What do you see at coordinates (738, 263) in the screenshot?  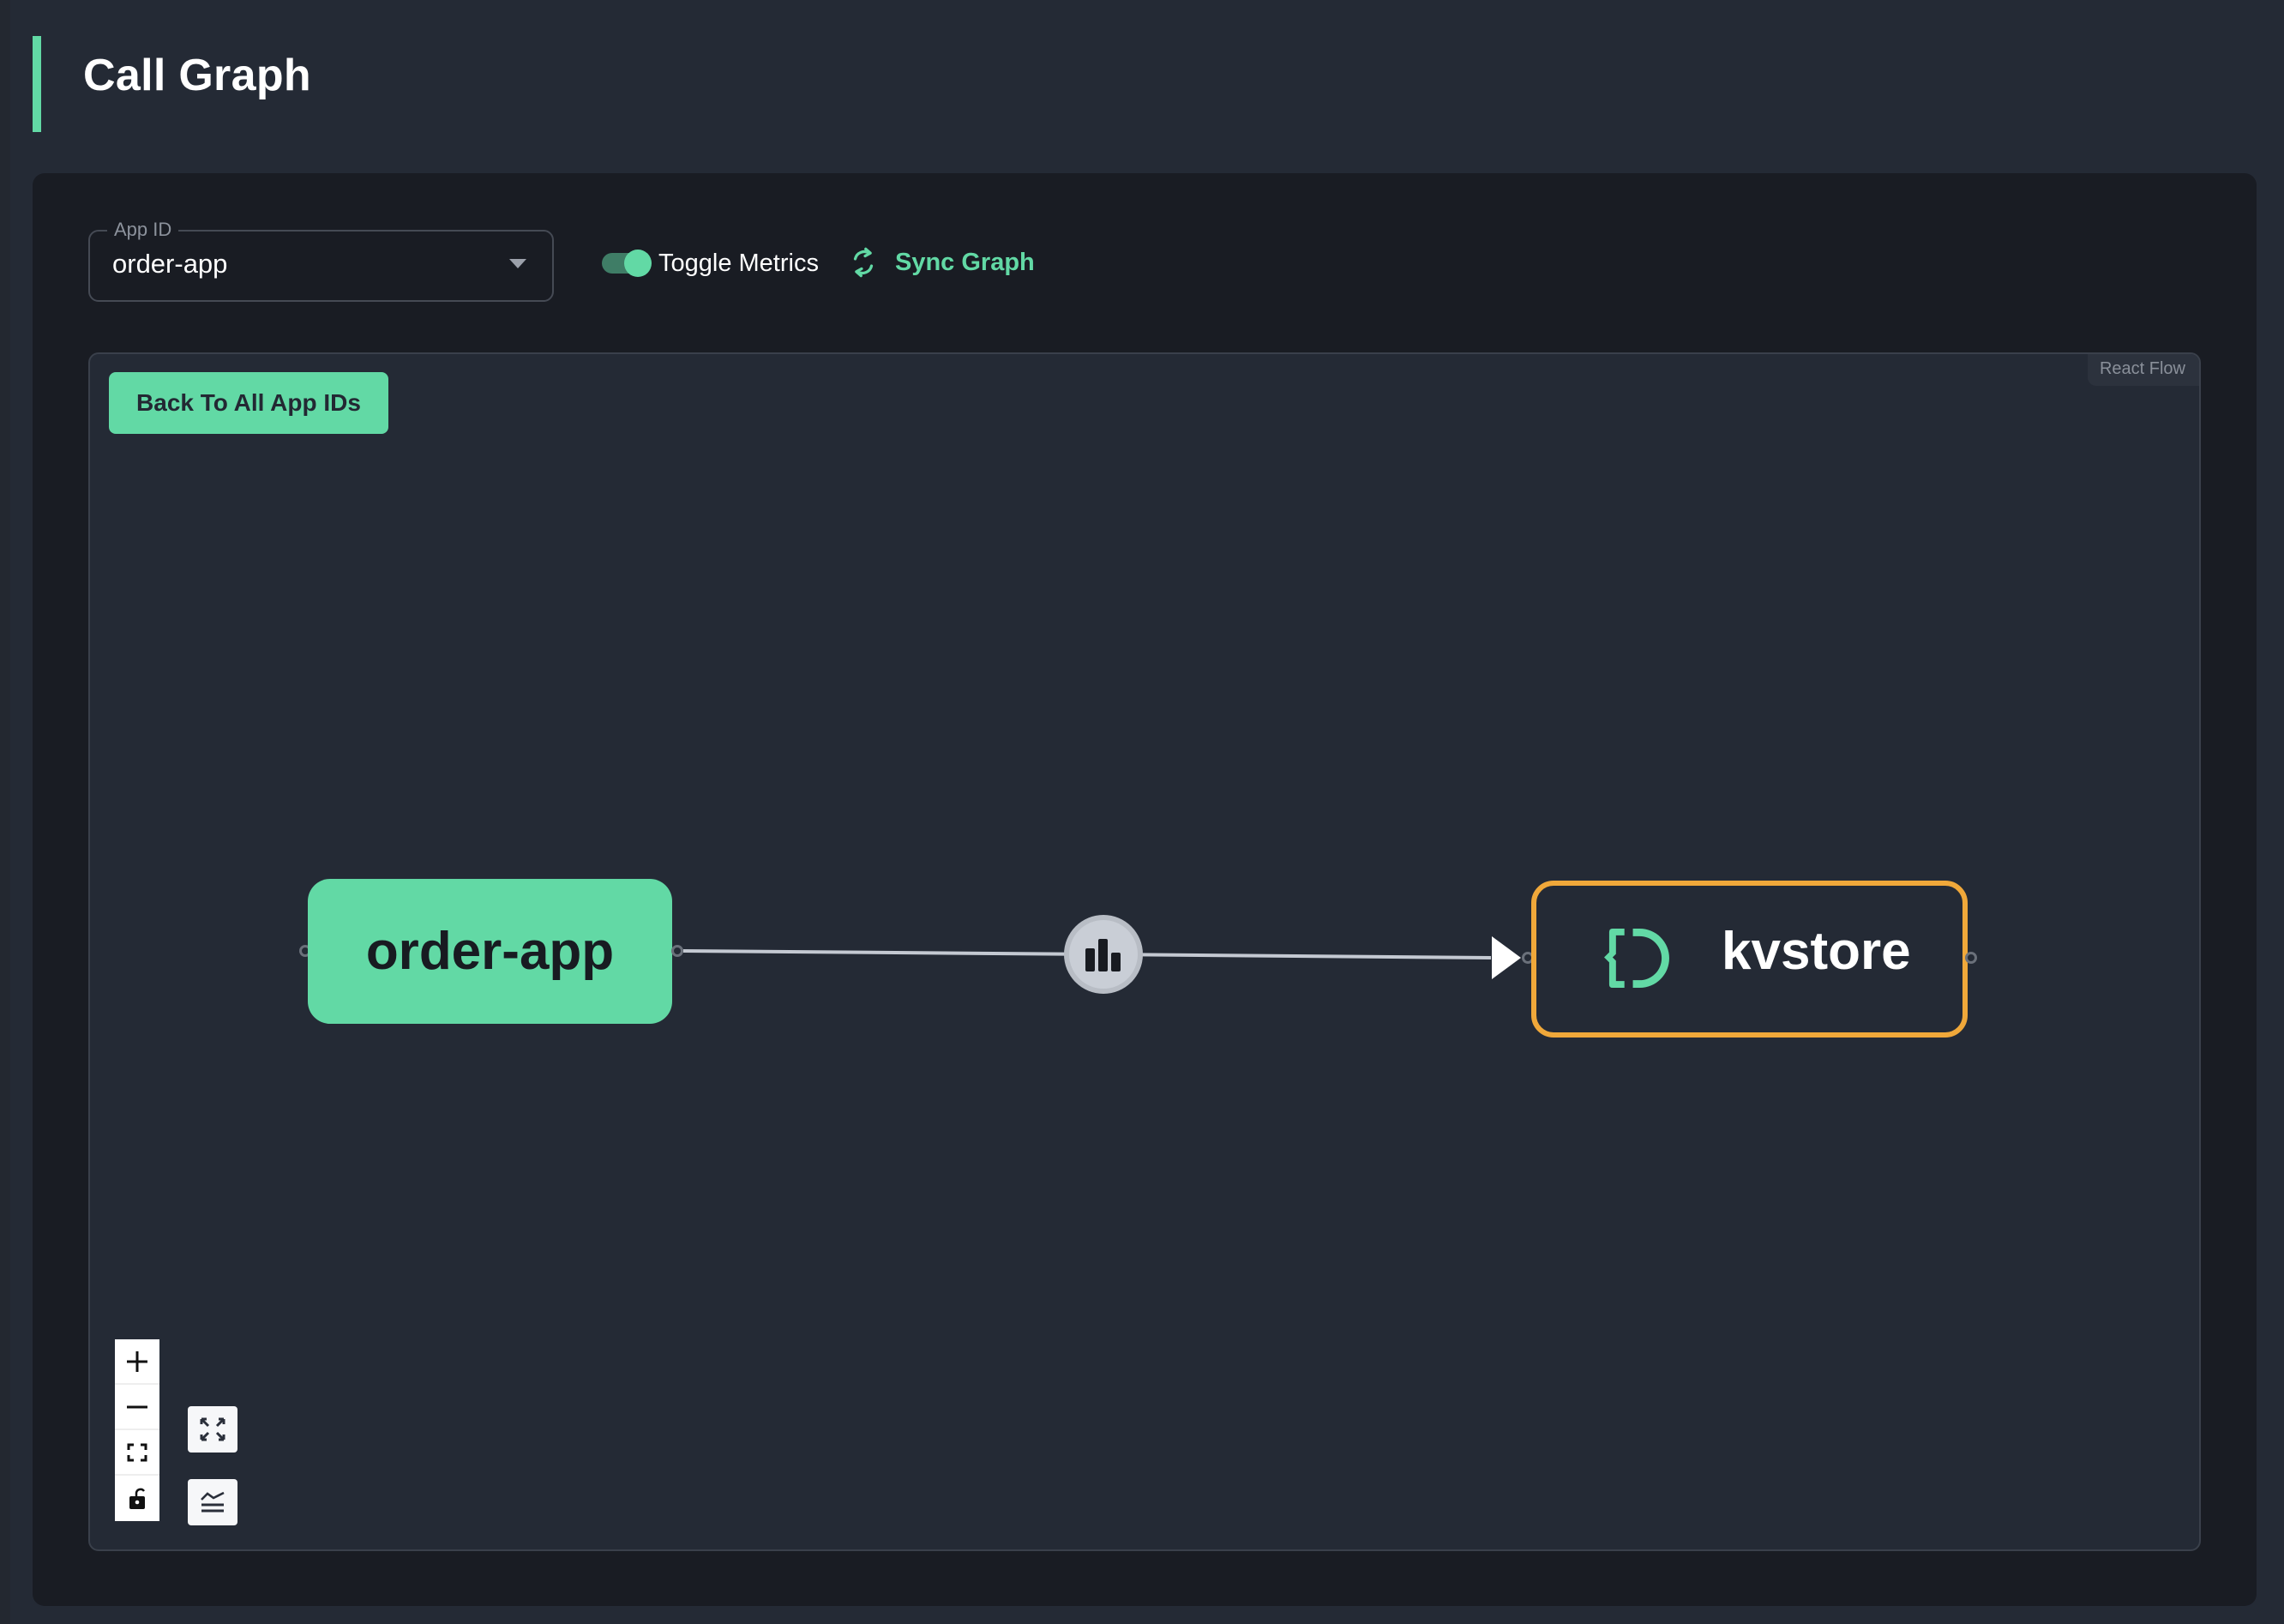 I see `toggle-metrics-label: Toggle Metrics` at bounding box center [738, 263].